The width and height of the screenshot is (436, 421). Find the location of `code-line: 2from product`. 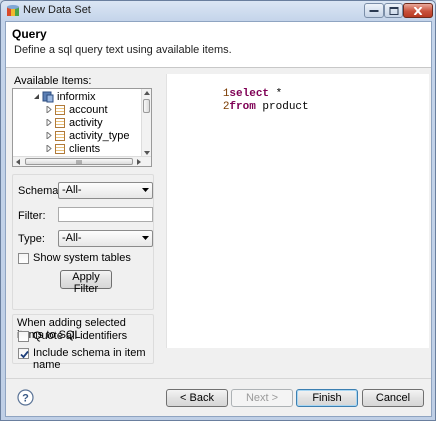

code-line: 2from product is located at coordinates (239, 107).